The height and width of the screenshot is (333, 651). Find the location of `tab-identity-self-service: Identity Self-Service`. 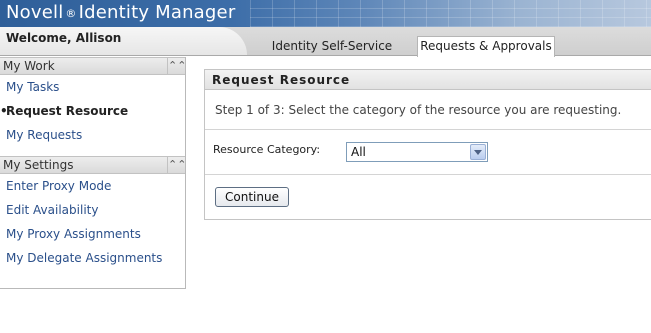

tab-identity-self-service: Identity Self-Service is located at coordinates (332, 46).